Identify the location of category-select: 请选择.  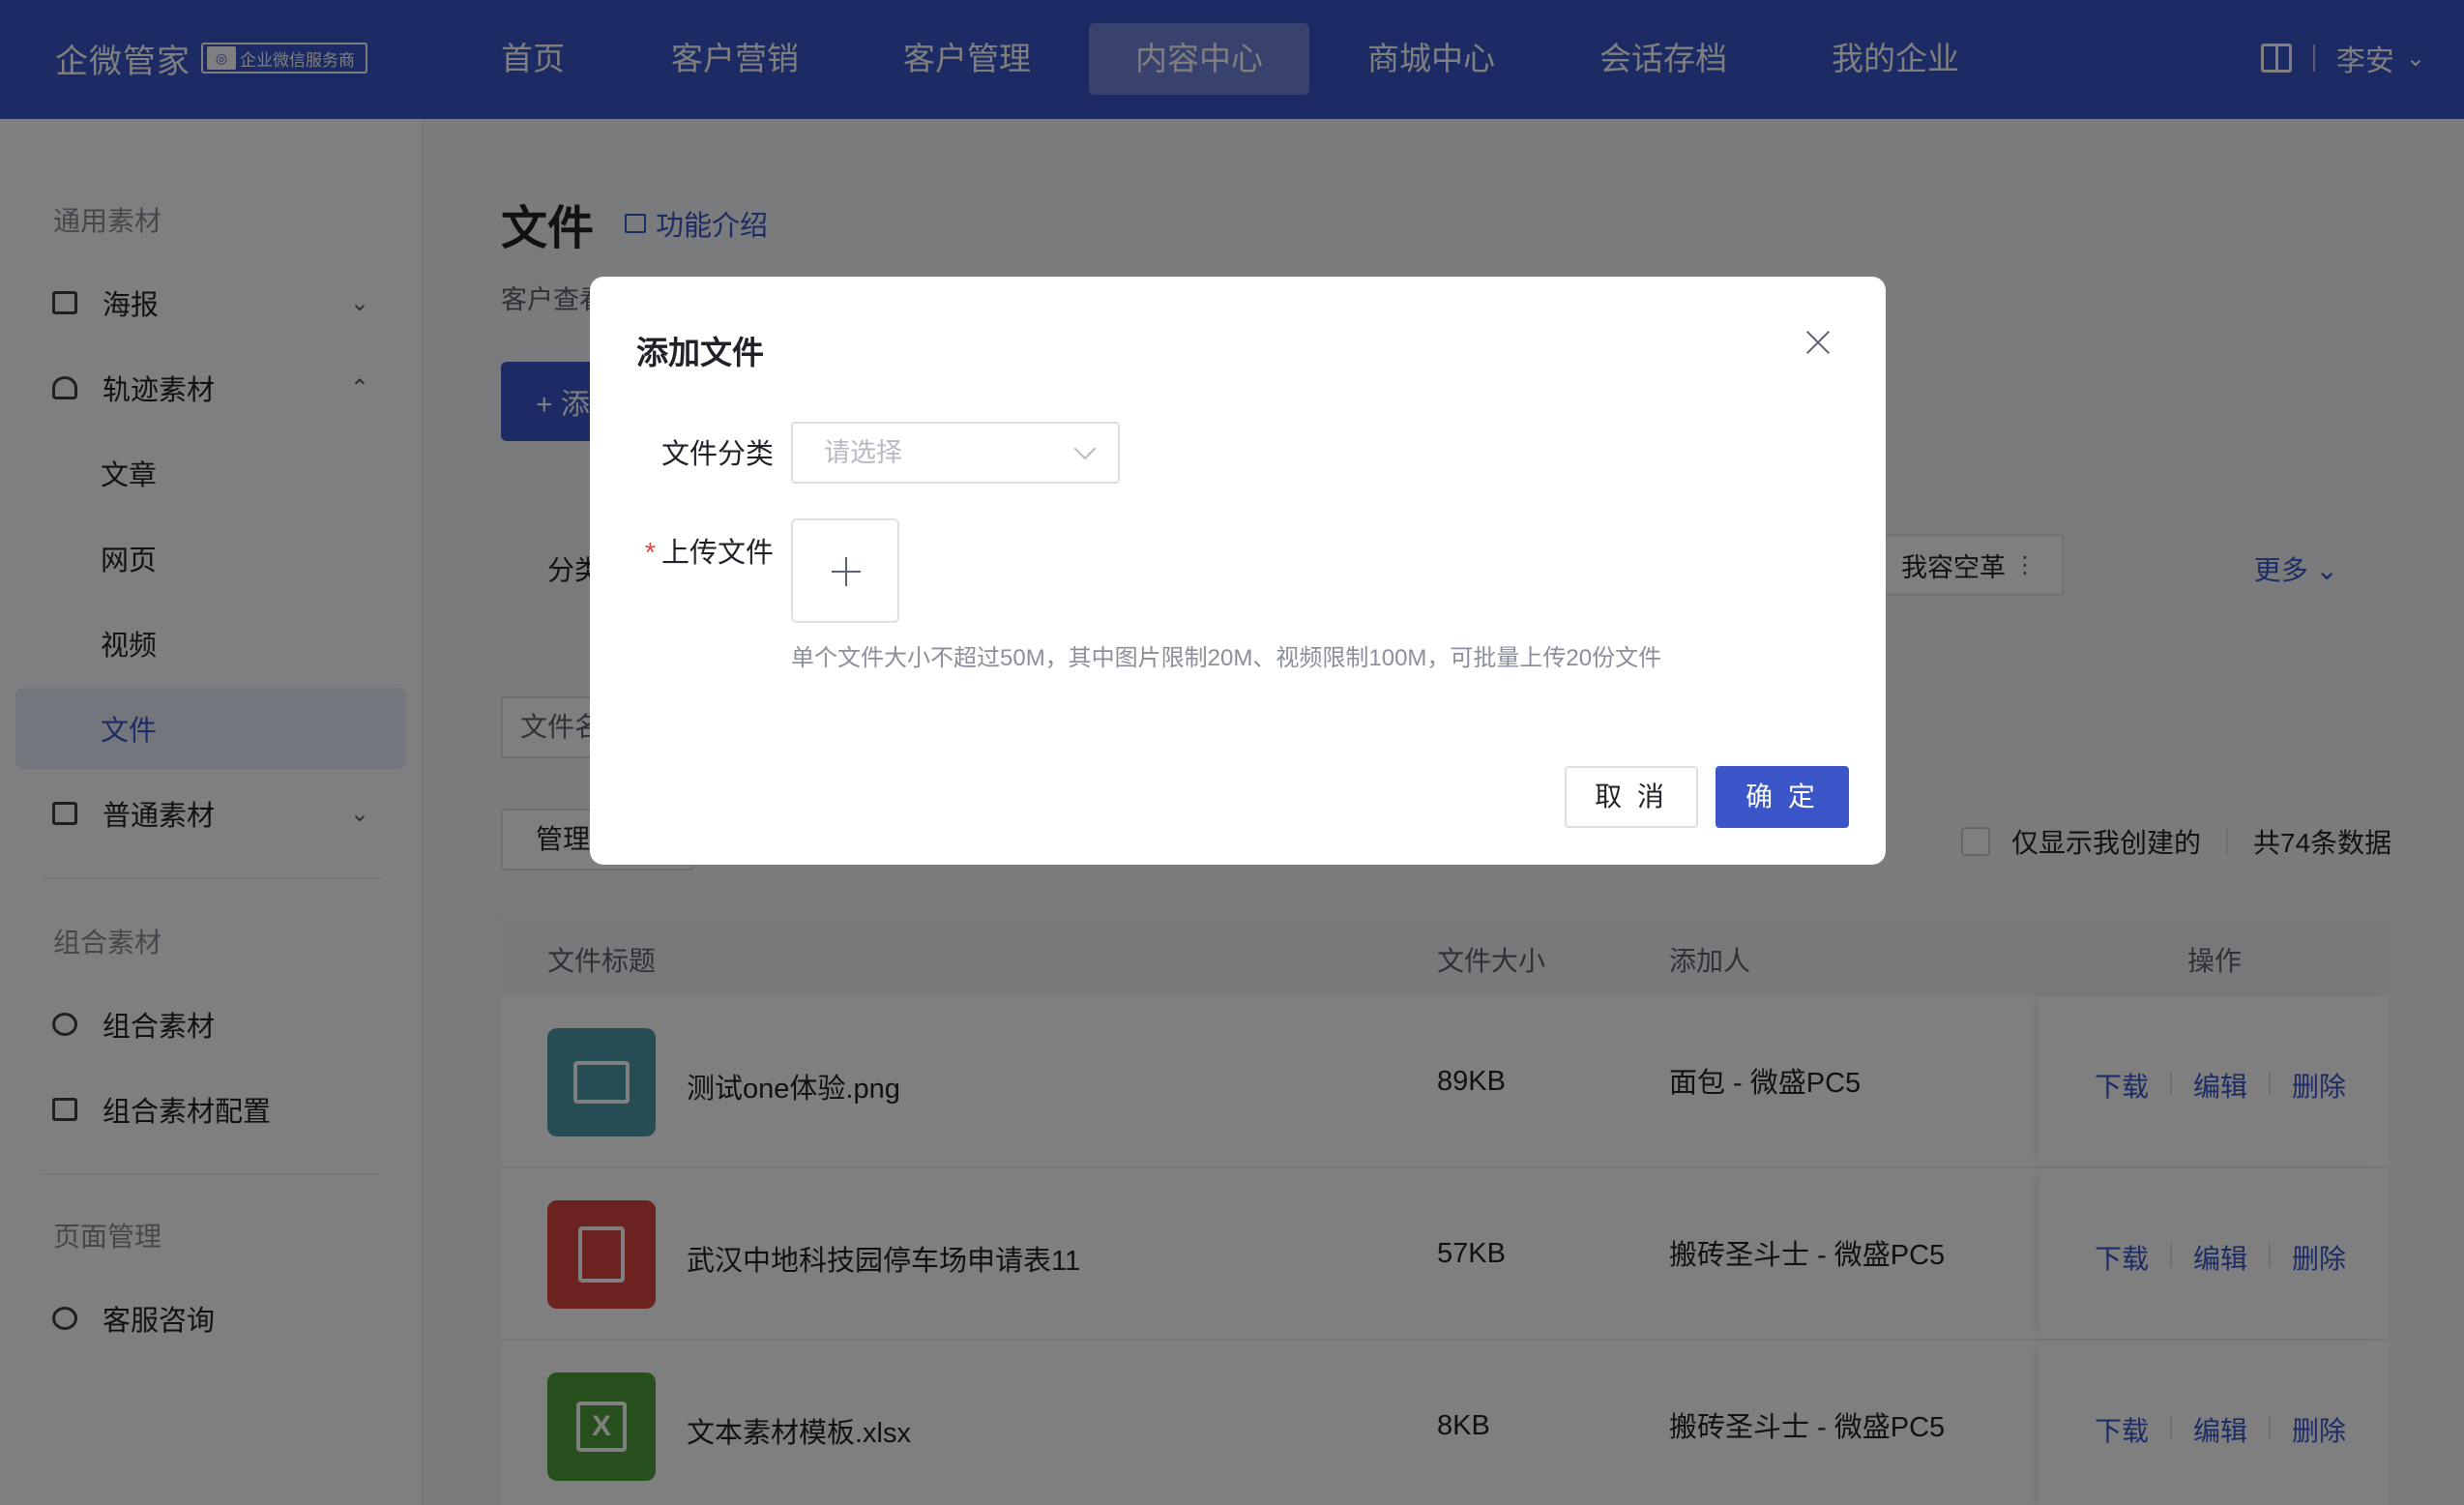
(956, 453).